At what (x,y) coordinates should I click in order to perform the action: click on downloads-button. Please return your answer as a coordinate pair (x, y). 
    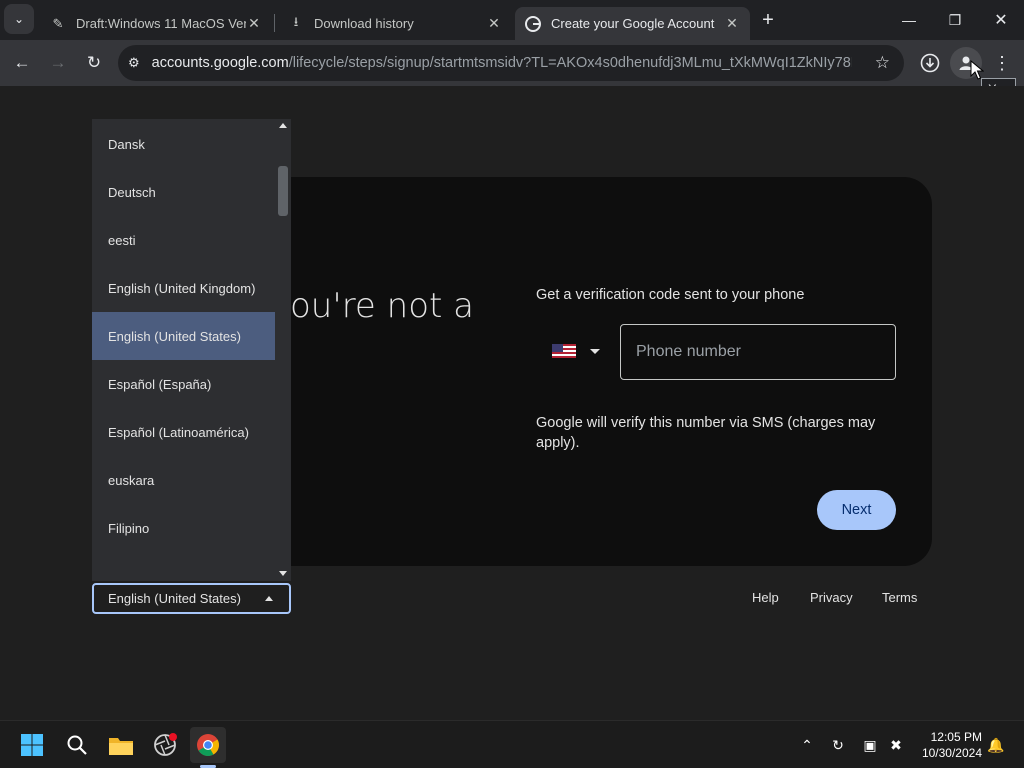
    Looking at the image, I should click on (930, 63).